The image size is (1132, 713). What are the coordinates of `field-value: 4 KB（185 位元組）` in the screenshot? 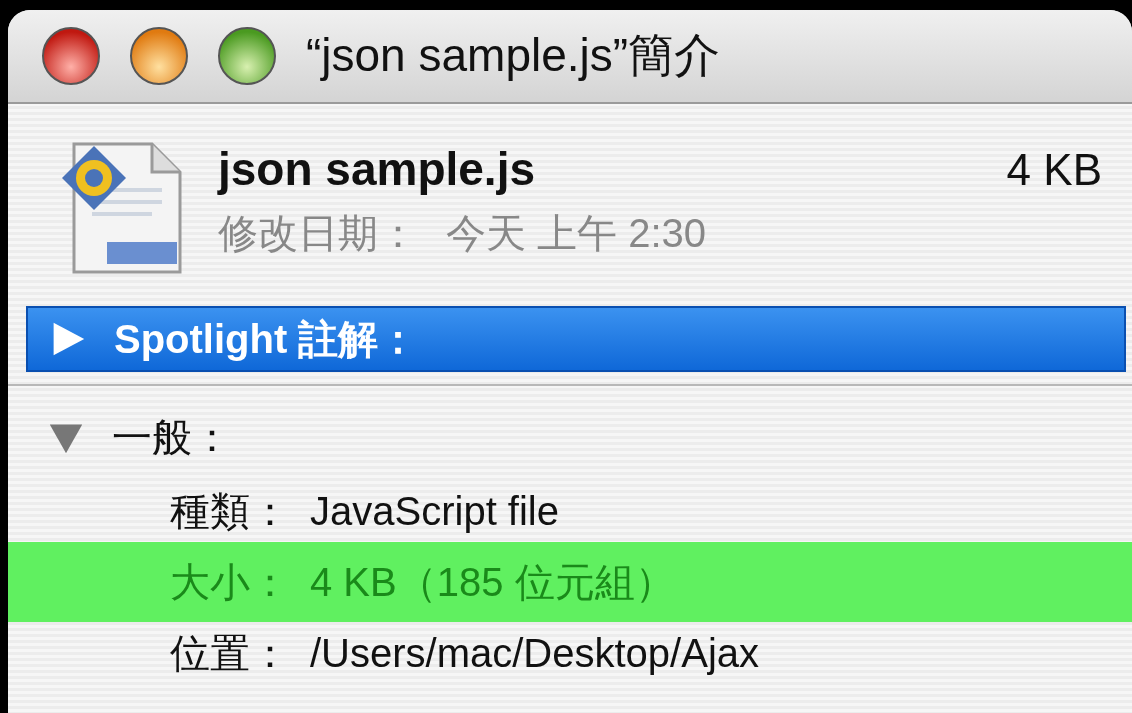 It's located at (492, 582).